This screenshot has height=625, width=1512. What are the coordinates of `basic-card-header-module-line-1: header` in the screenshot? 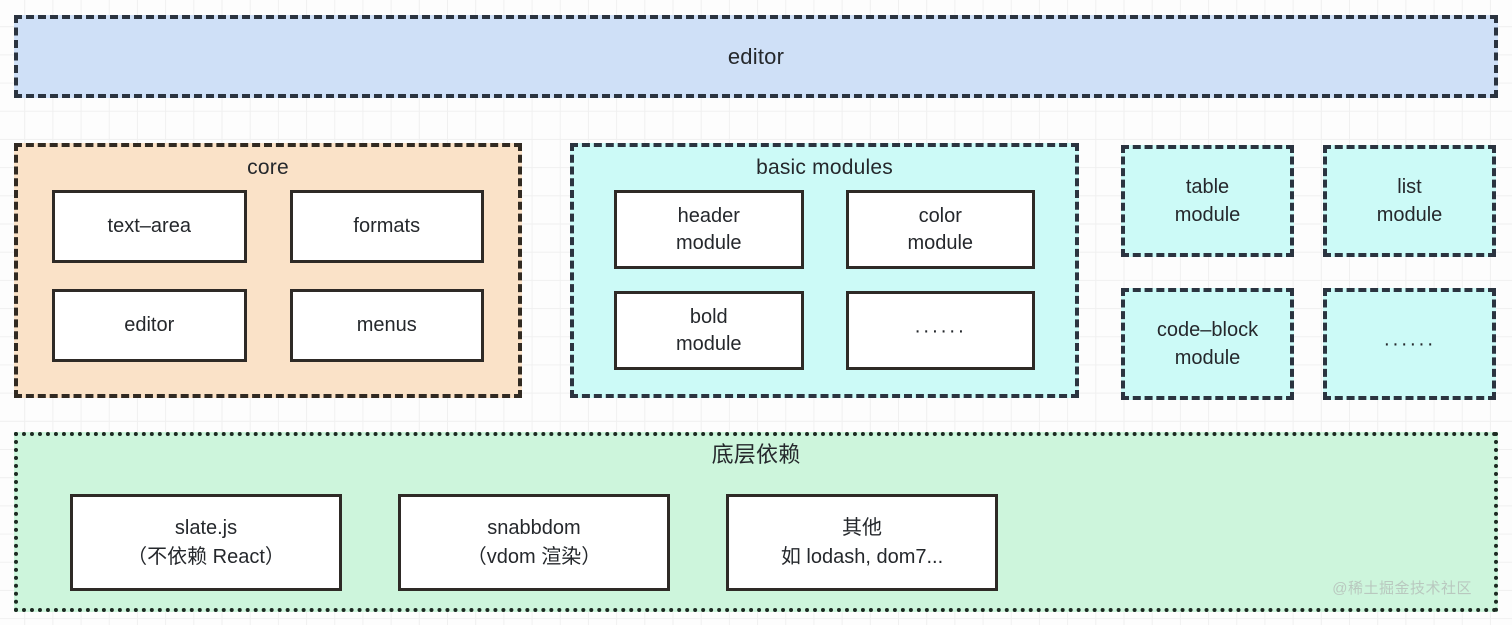 It's located at (708, 215).